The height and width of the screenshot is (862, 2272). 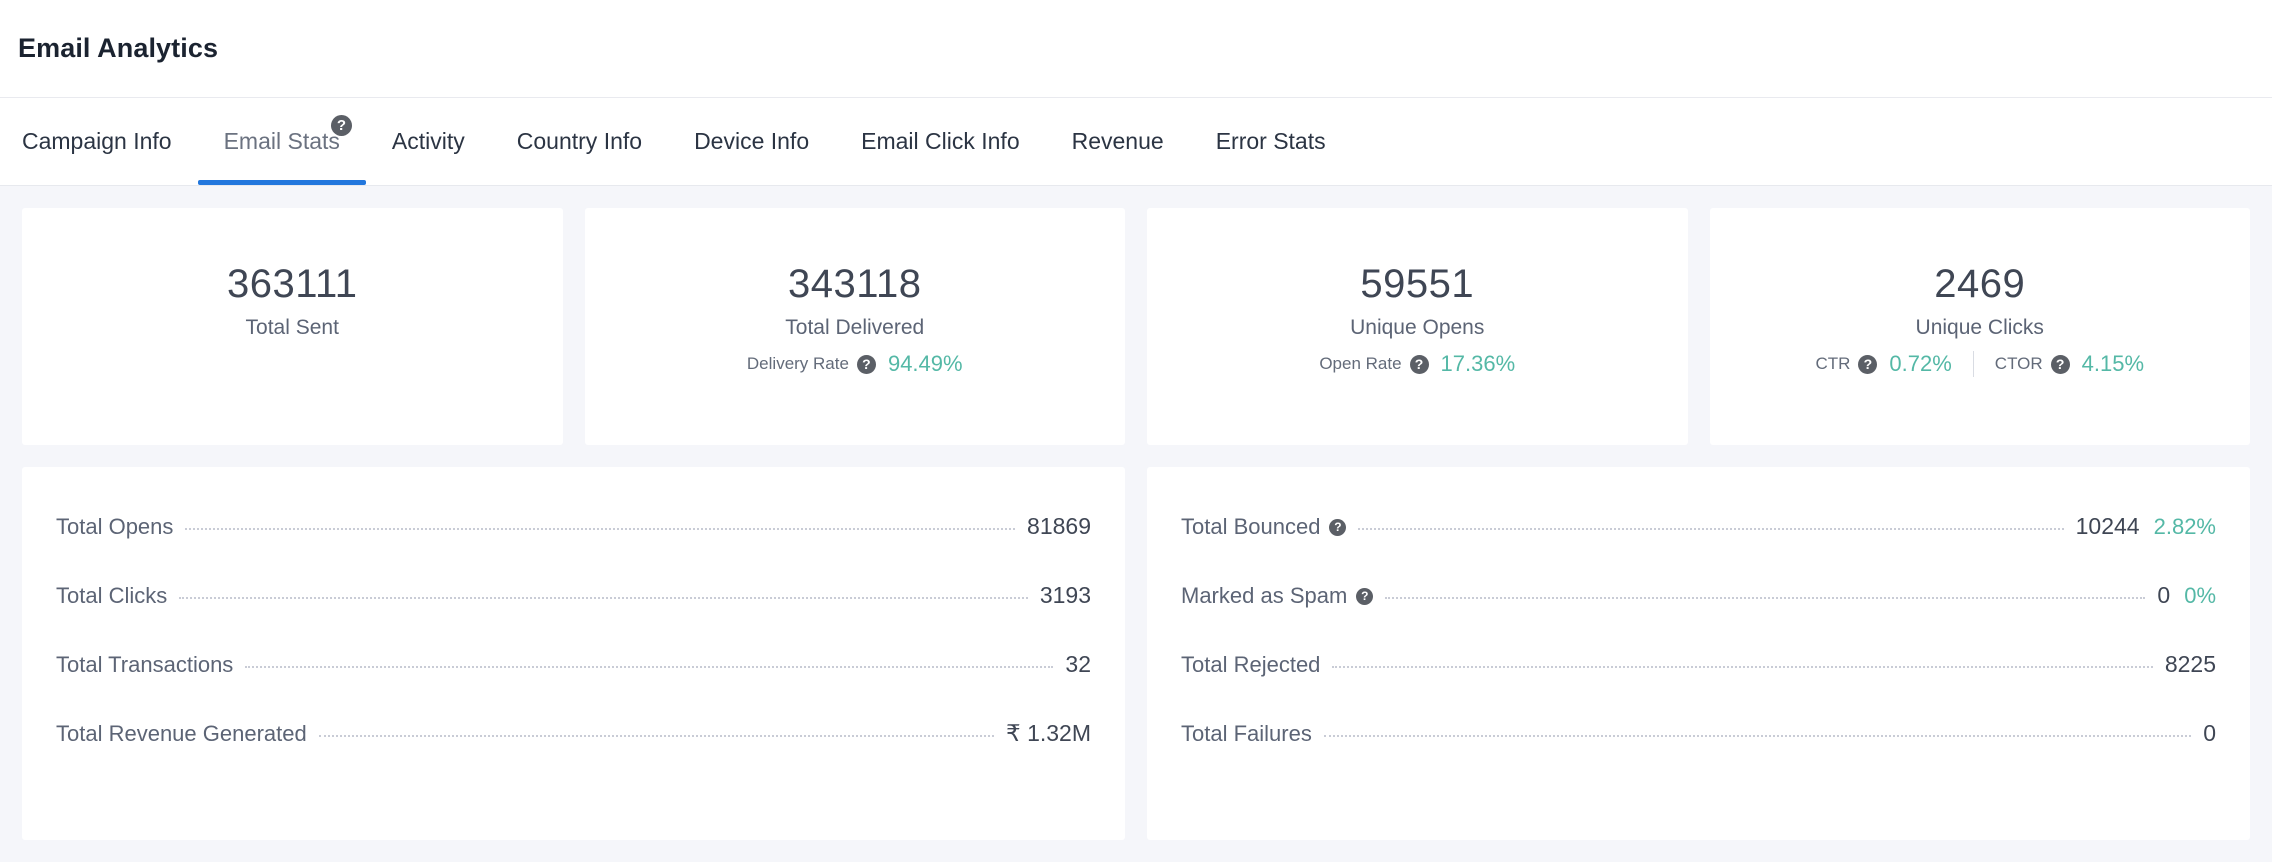 I want to click on metric-label-group: Total Transactions, so click(x=144, y=665).